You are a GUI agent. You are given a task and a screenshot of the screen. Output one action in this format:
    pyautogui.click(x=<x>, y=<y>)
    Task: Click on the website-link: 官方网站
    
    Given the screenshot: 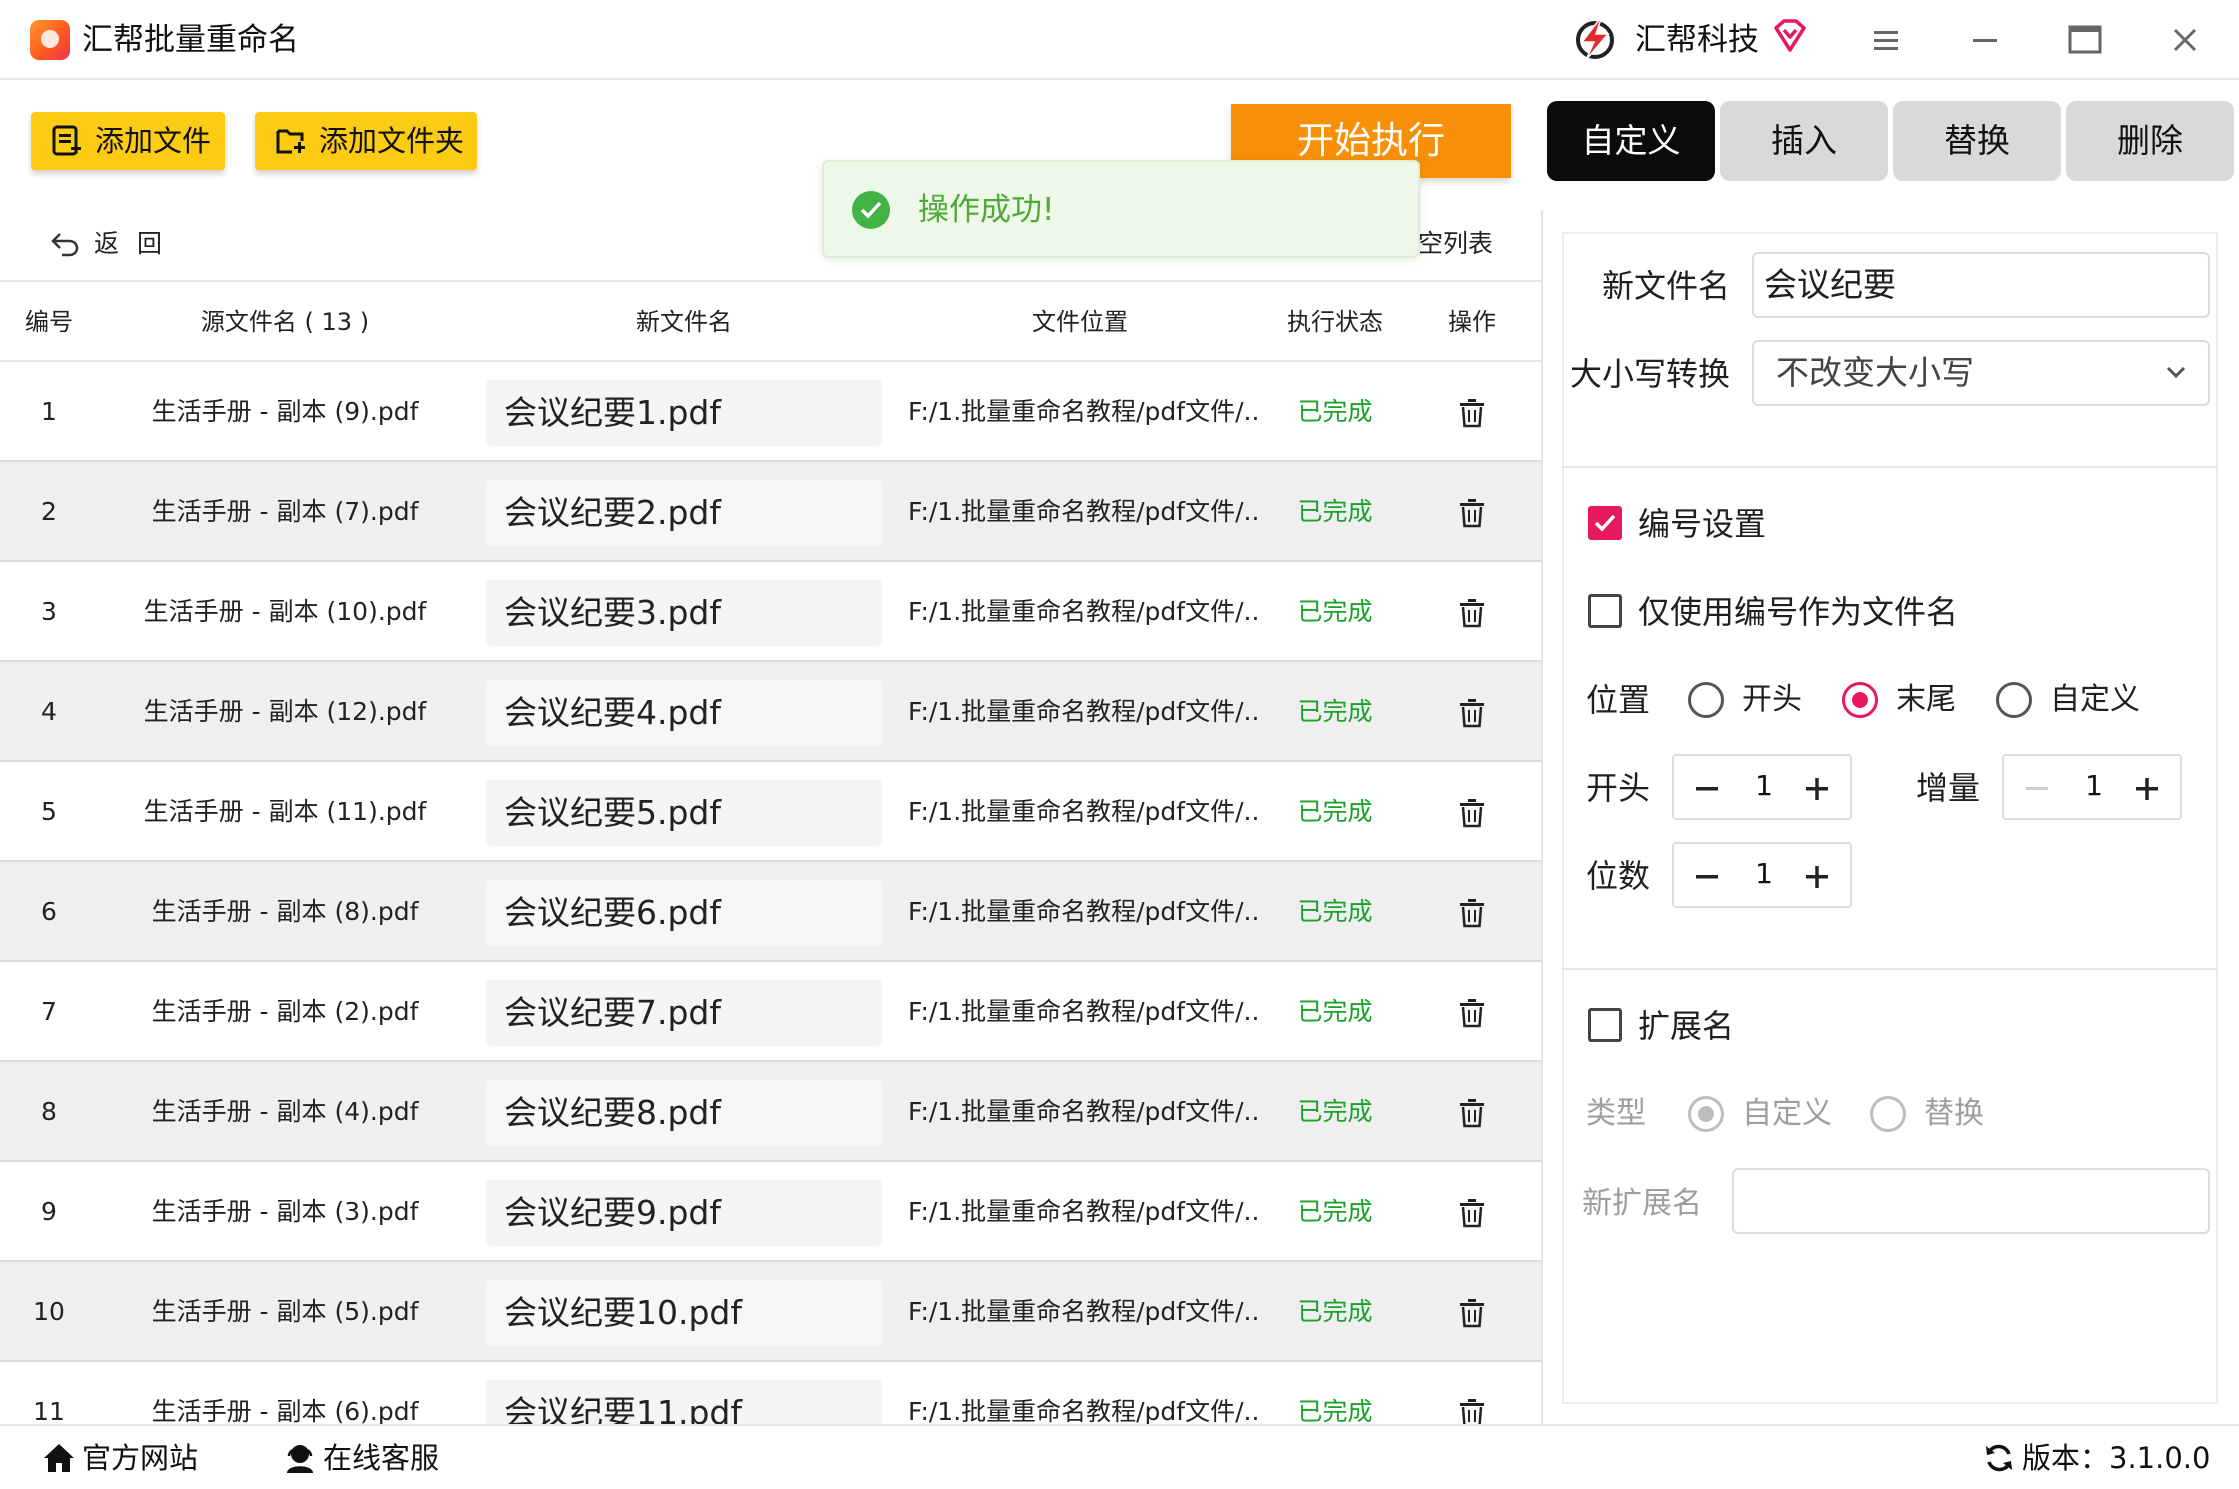 What is the action you would take?
    pyautogui.click(x=120, y=1458)
    